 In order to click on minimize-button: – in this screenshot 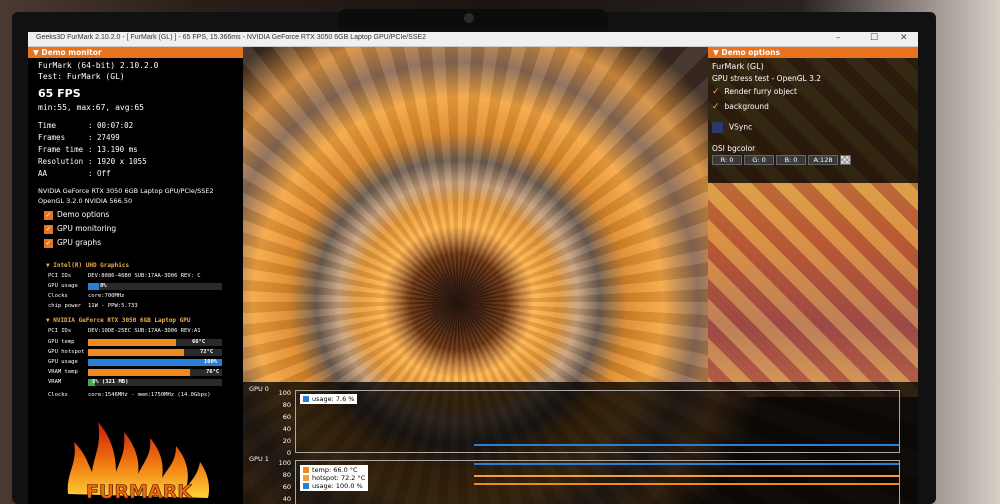, I will do `click(838, 38)`.